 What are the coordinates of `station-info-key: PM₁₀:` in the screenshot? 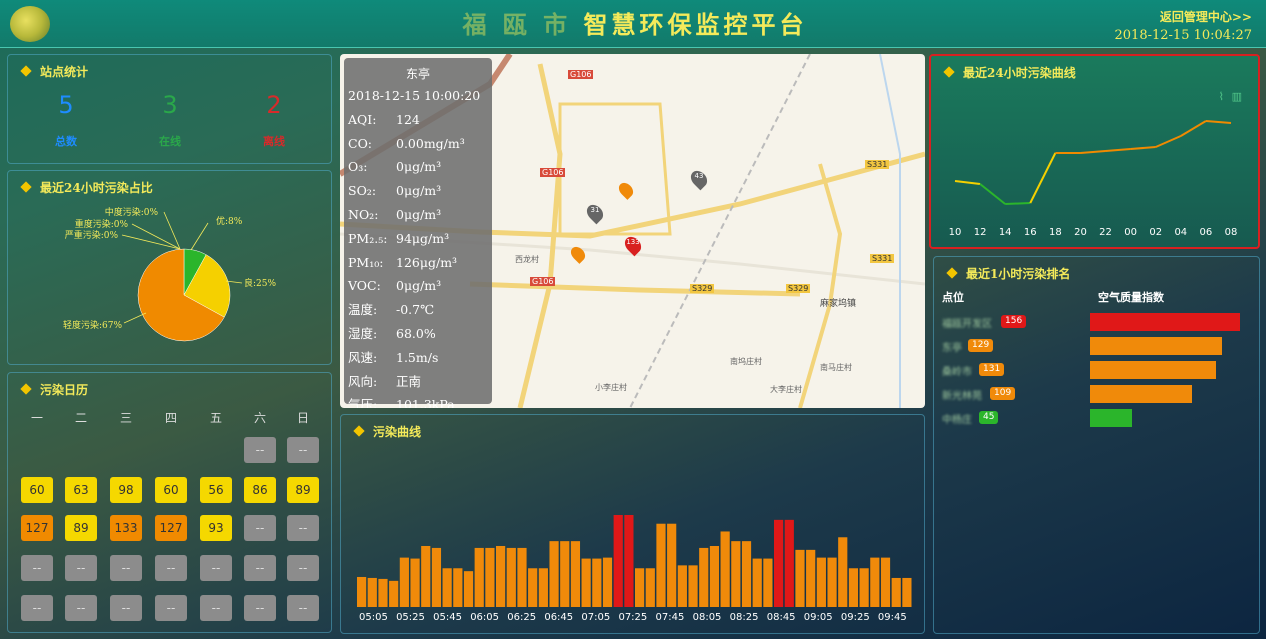 It's located at (366, 262).